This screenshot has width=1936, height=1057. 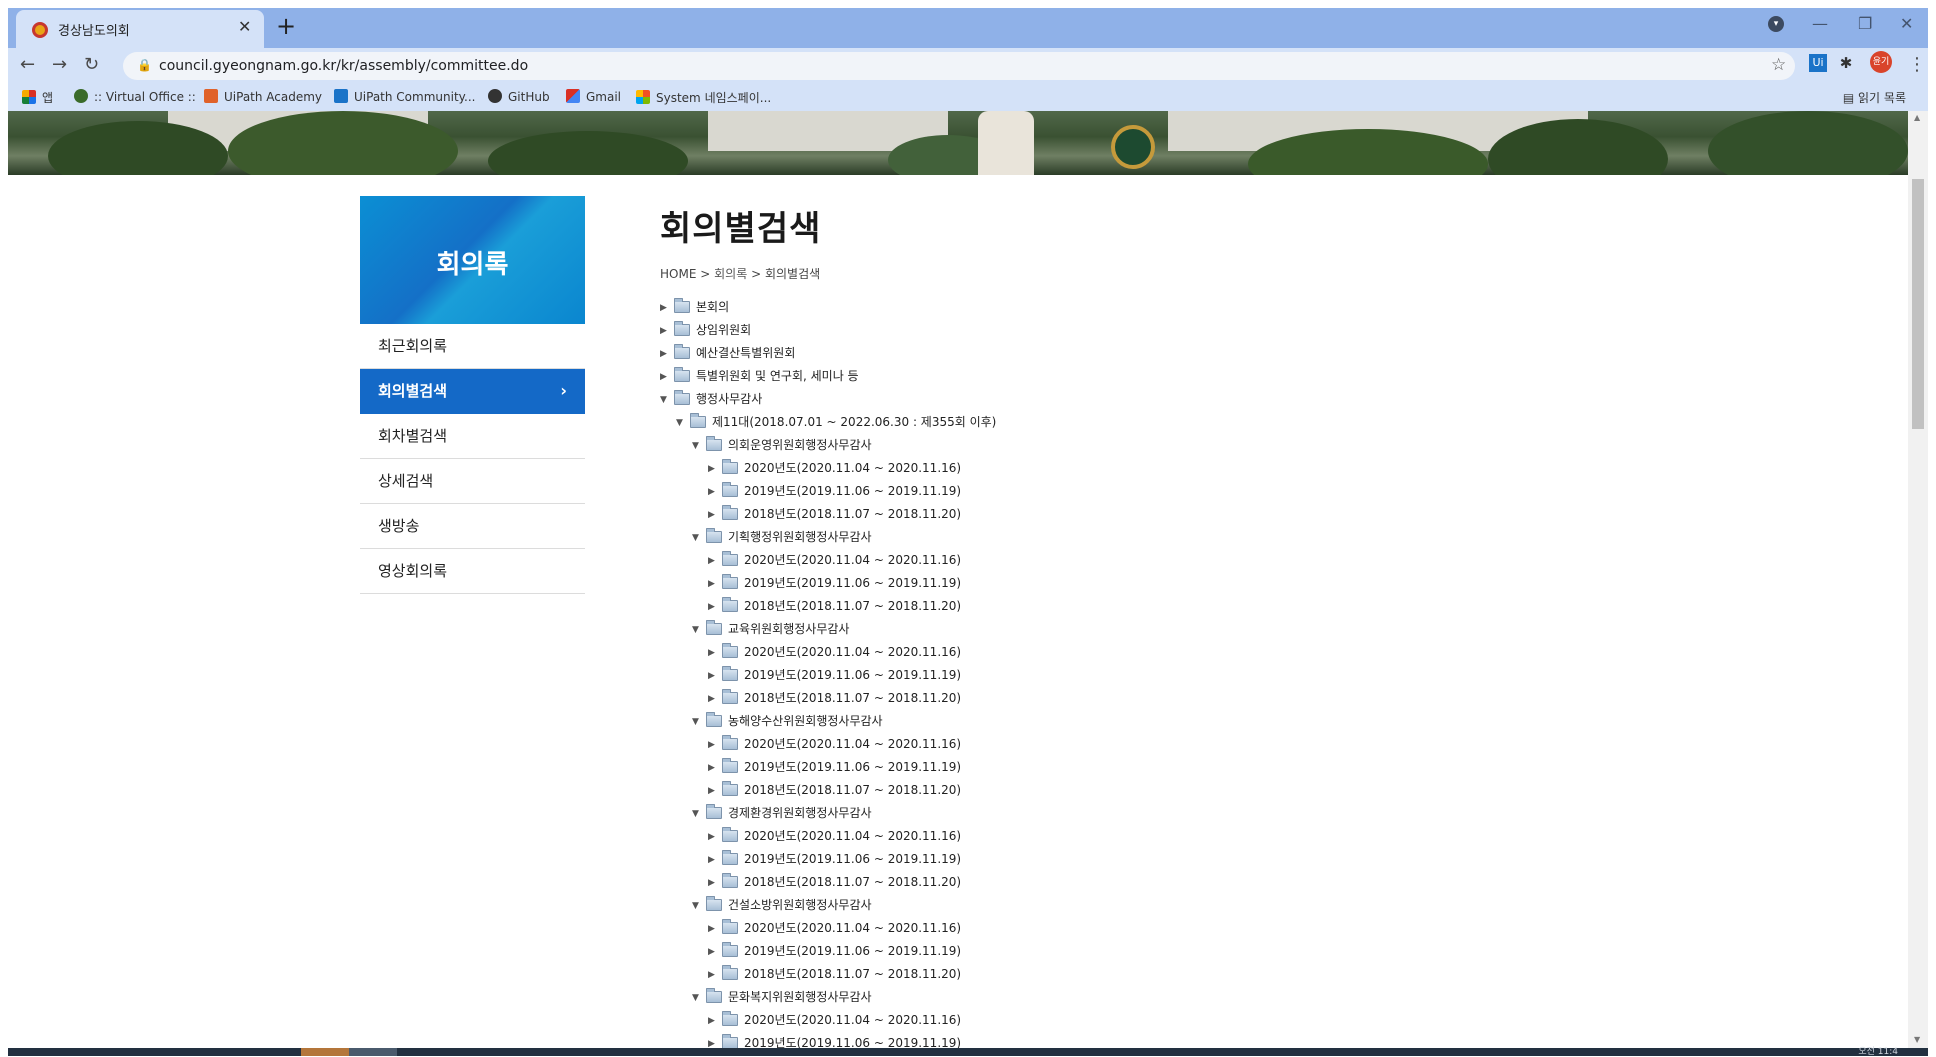 I want to click on forward-arrow-icon: →, so click(x=59, y=64).